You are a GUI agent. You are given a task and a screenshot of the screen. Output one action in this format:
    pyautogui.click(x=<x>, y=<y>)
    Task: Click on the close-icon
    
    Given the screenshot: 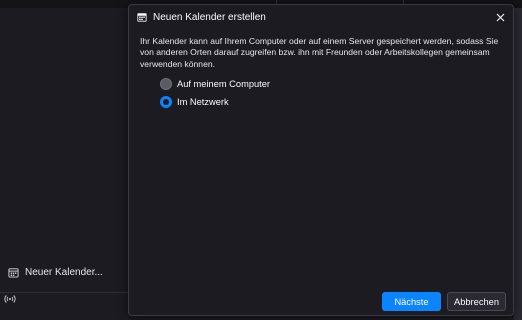 What is the action you would take?
    pyautogui.click(x=500, y=17)
    